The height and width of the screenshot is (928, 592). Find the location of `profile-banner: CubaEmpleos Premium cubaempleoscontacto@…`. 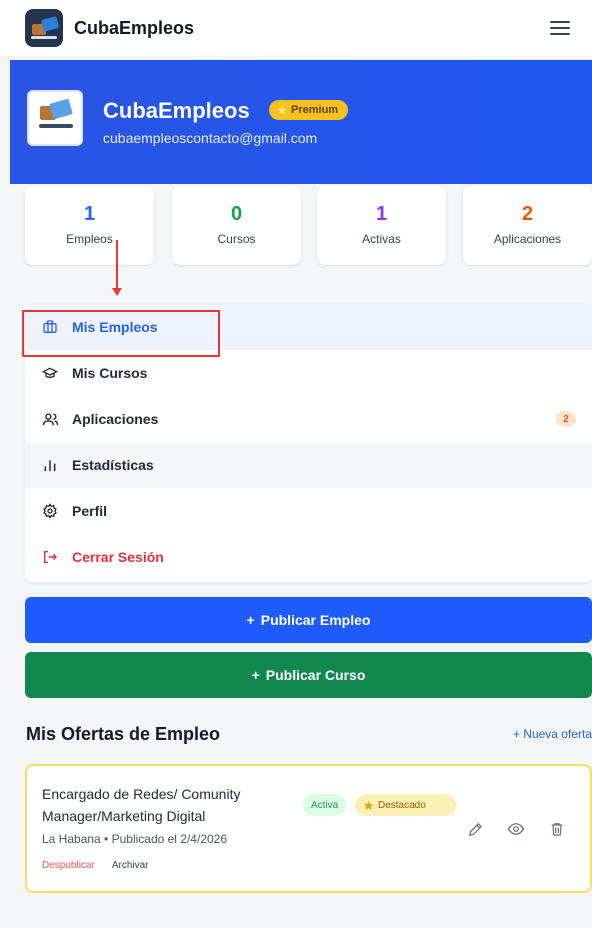

profile-banner: CubaEmpleos Premium cubaempleoscontacto@… is located at coordinates (301, 122).